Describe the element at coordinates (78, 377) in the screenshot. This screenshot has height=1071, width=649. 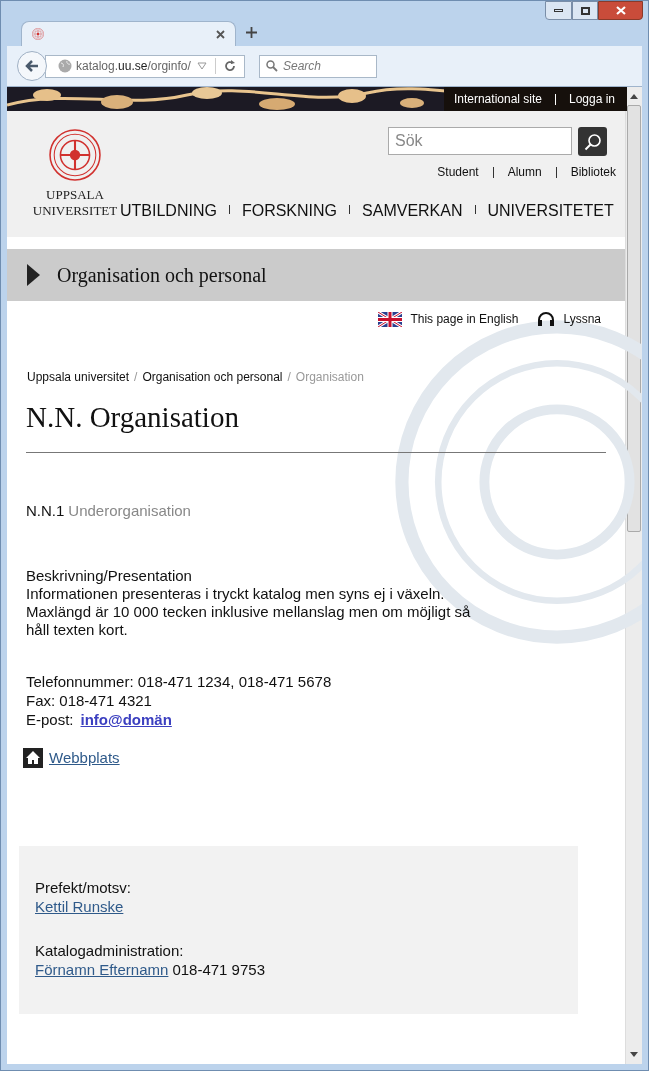
I see `breadcrumb-link: Uppsala universitet` at that location.